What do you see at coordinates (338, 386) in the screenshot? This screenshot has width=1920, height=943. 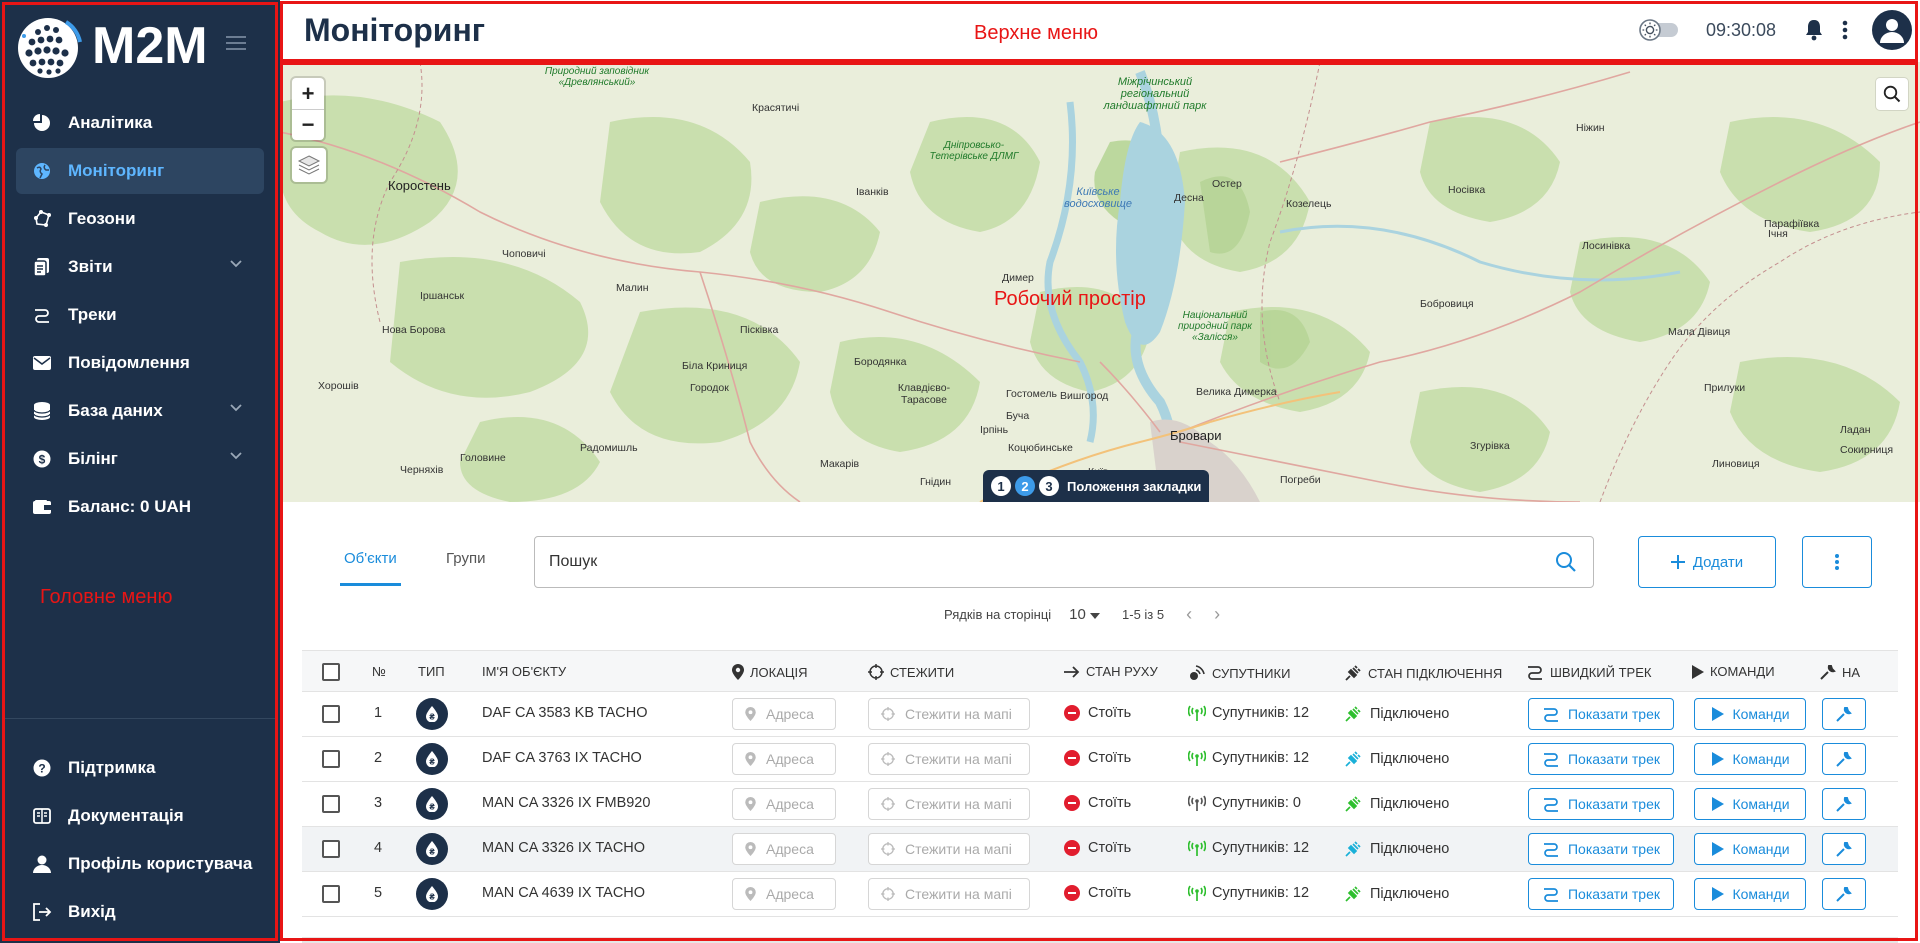 I see `place-label: Хорошів` at bounding box center [338, 386].